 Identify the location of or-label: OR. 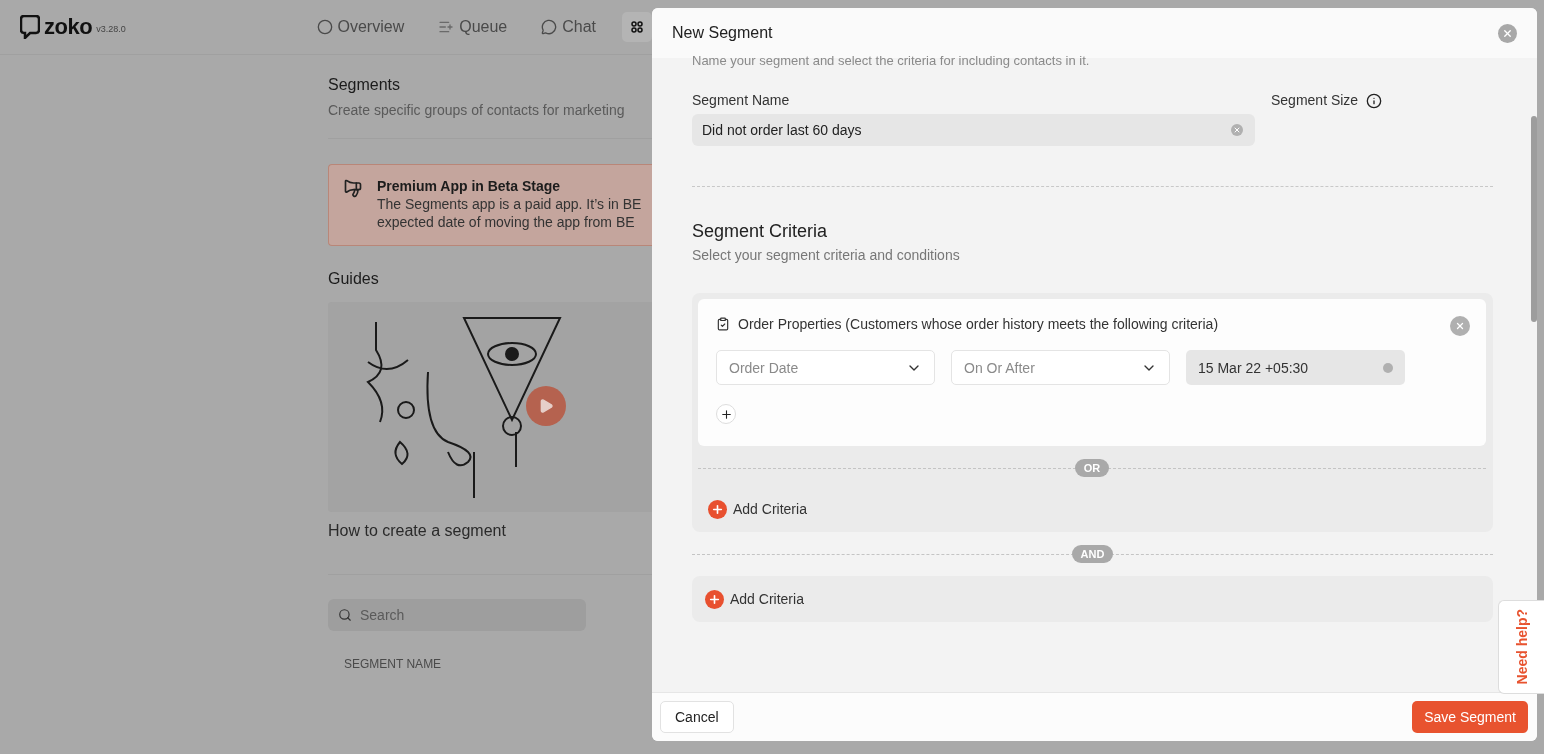
(1092, 468).